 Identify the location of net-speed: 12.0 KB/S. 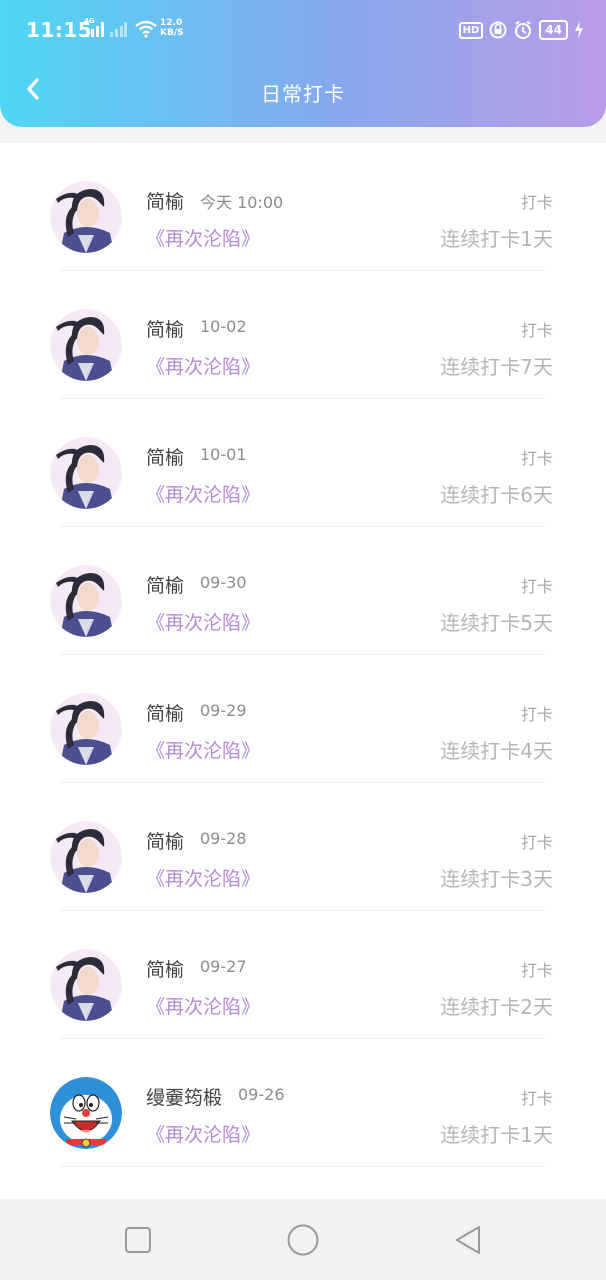
(172, 28).